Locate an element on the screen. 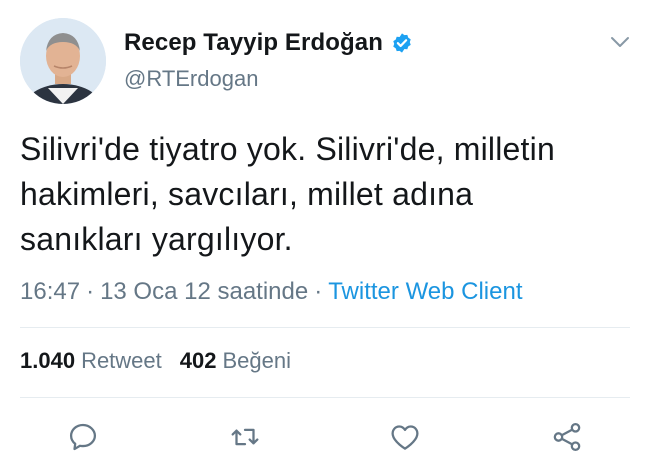 The width and height of the screenshot is (650, 475). reply-icon is located at coordinates (83, 437).